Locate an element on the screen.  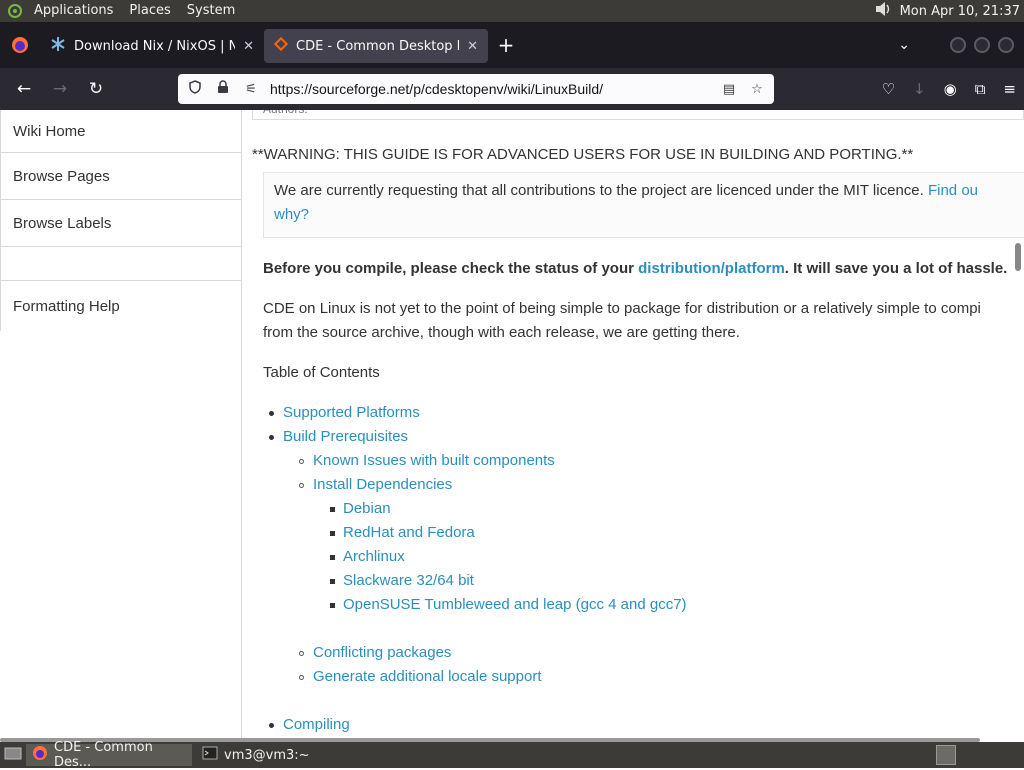
why-link: why? is located at coordinates (291, 214).